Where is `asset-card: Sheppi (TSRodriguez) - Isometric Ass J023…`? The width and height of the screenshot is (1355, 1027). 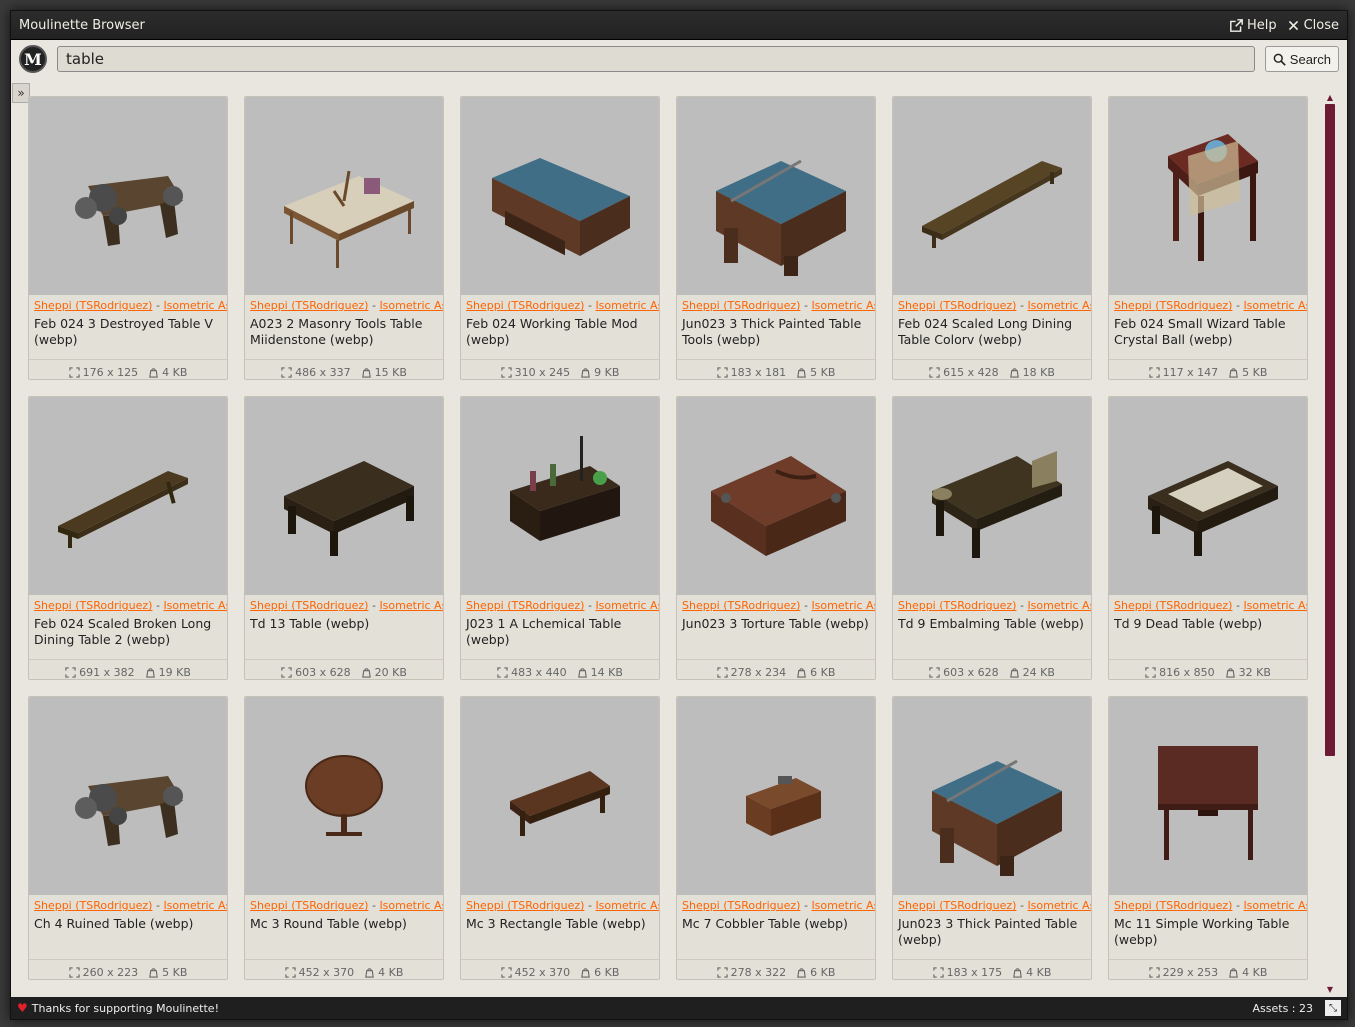 asset-card: Sheppi (TSRodriguez) - Isometric Ass J023… is located at coordinates (560, 538).